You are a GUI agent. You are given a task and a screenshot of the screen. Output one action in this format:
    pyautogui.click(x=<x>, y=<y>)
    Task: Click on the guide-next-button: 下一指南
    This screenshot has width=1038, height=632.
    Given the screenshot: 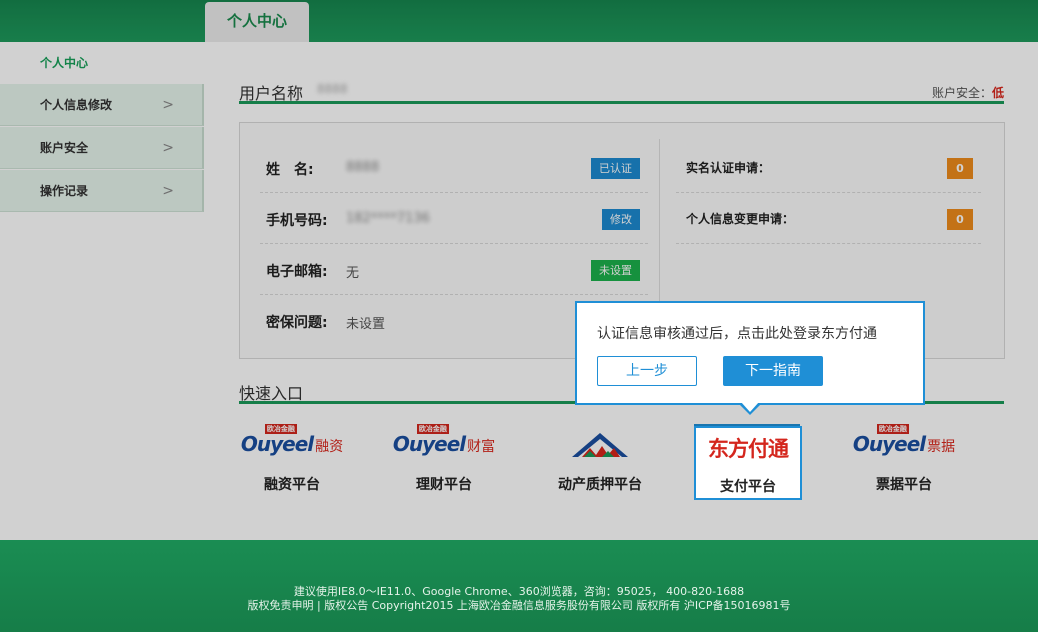 What is the action you would take?
    pyautogui.click(x=773, y=371)
    